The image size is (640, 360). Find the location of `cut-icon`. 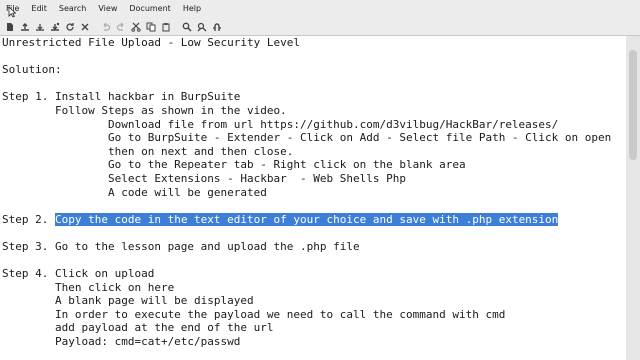

cut-icon is located at coordinates (135, 26).